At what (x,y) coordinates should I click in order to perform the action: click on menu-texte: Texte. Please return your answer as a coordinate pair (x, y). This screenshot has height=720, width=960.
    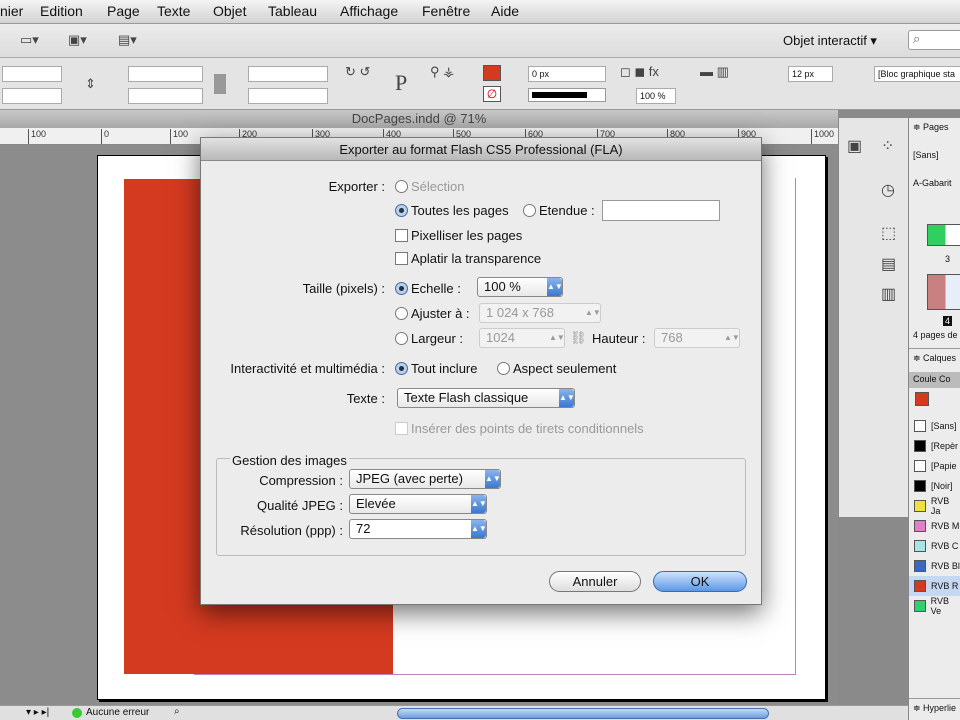
    Looking at the image, I should click on (173, 11).